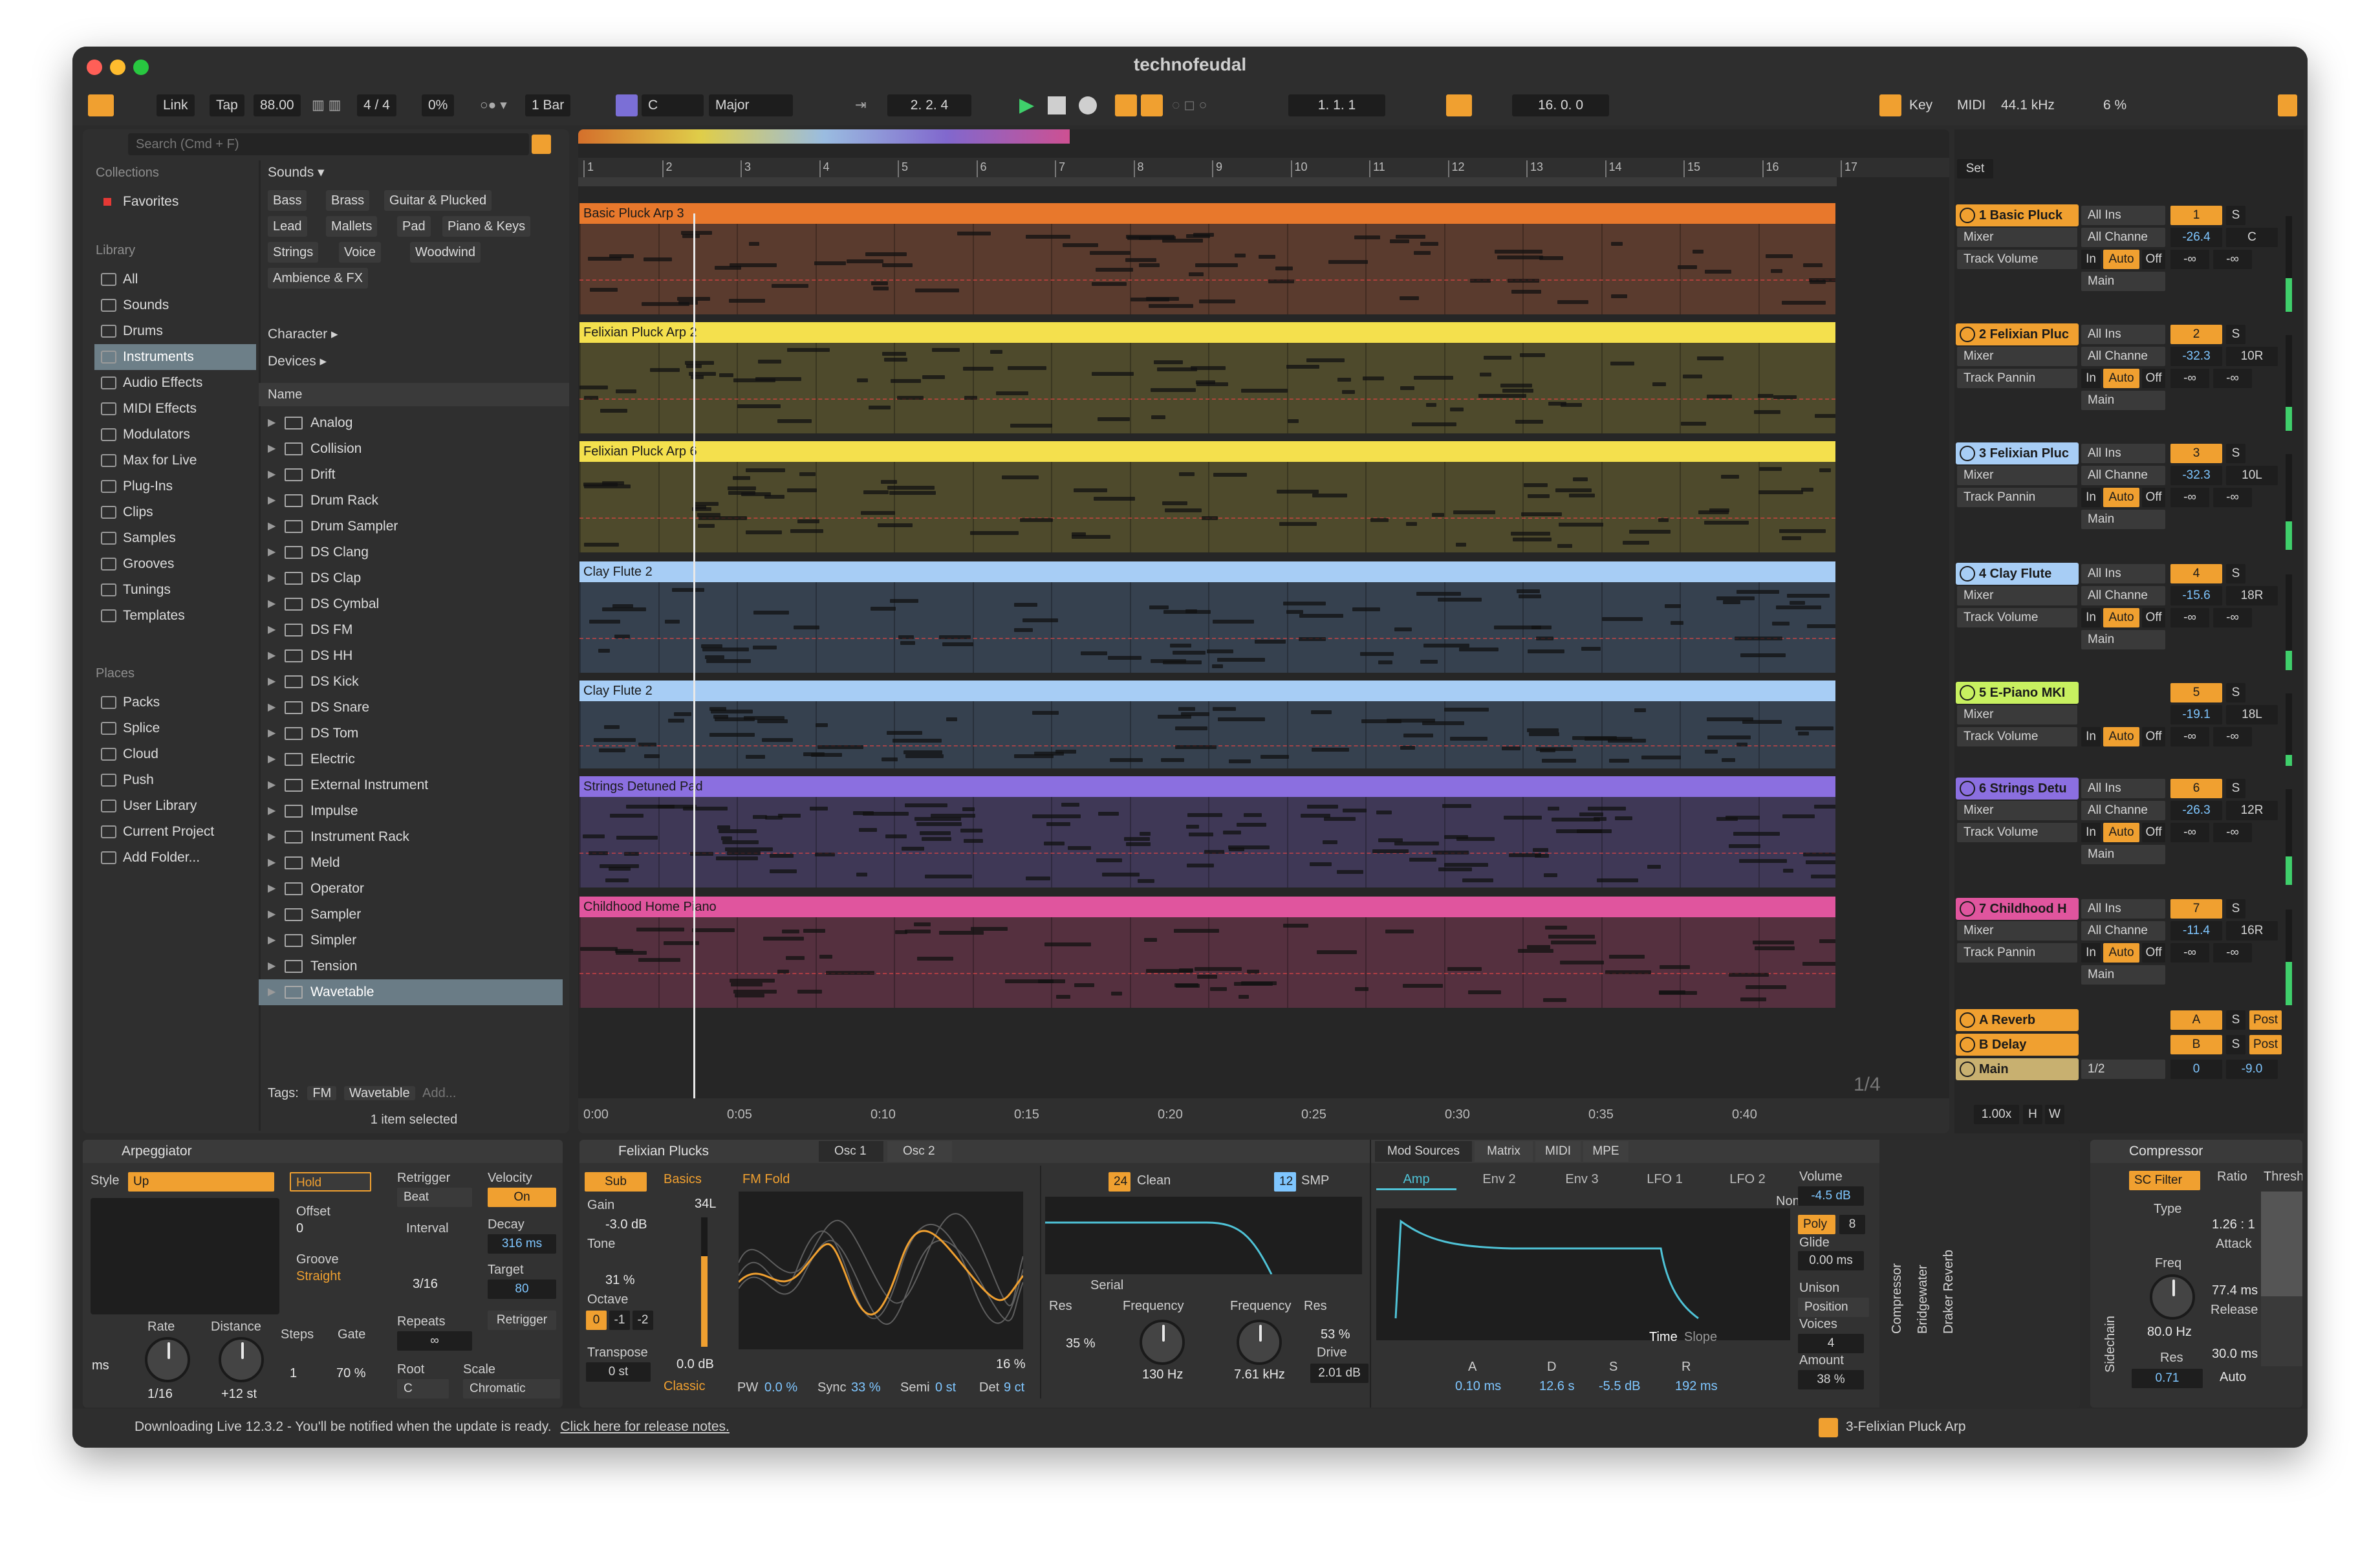 The height and width of the screenshot is (1546, 2380). I want to click on sc-res-value: 0.71, so click(2167, 1378).